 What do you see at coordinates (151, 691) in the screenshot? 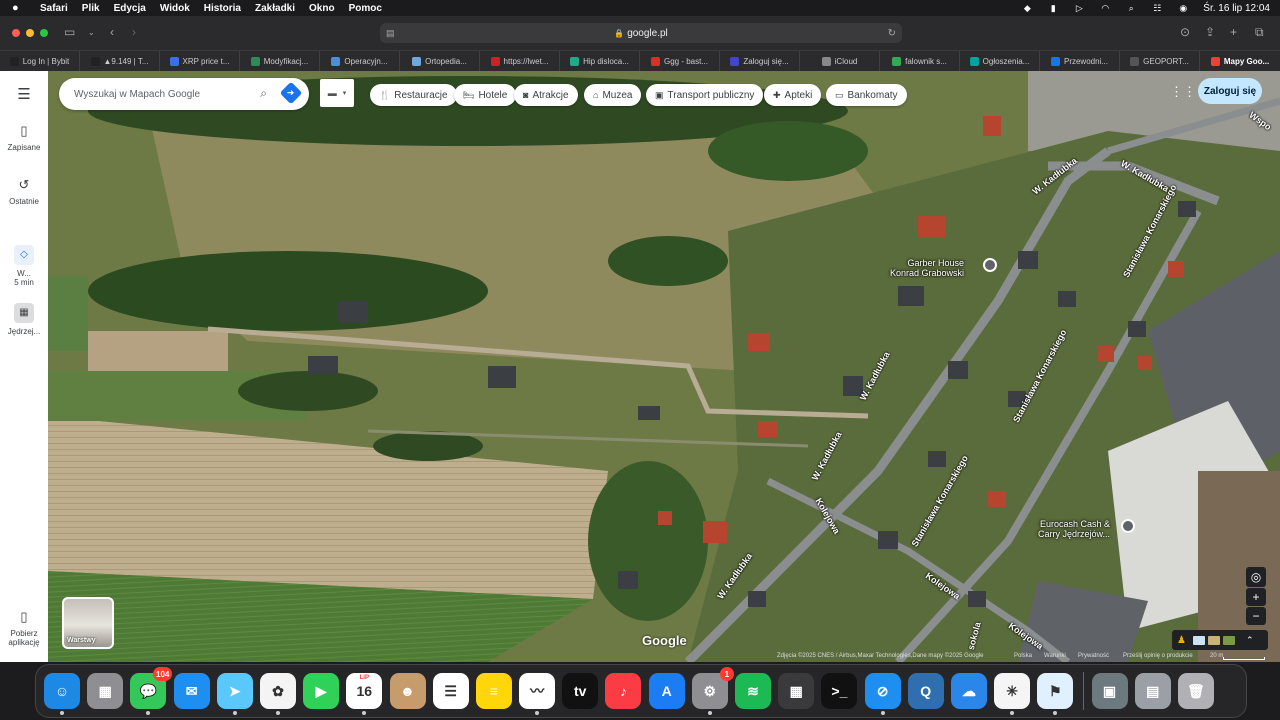
I see `dock-messages-icon: 💬 104` at bounding box center [151, 691].